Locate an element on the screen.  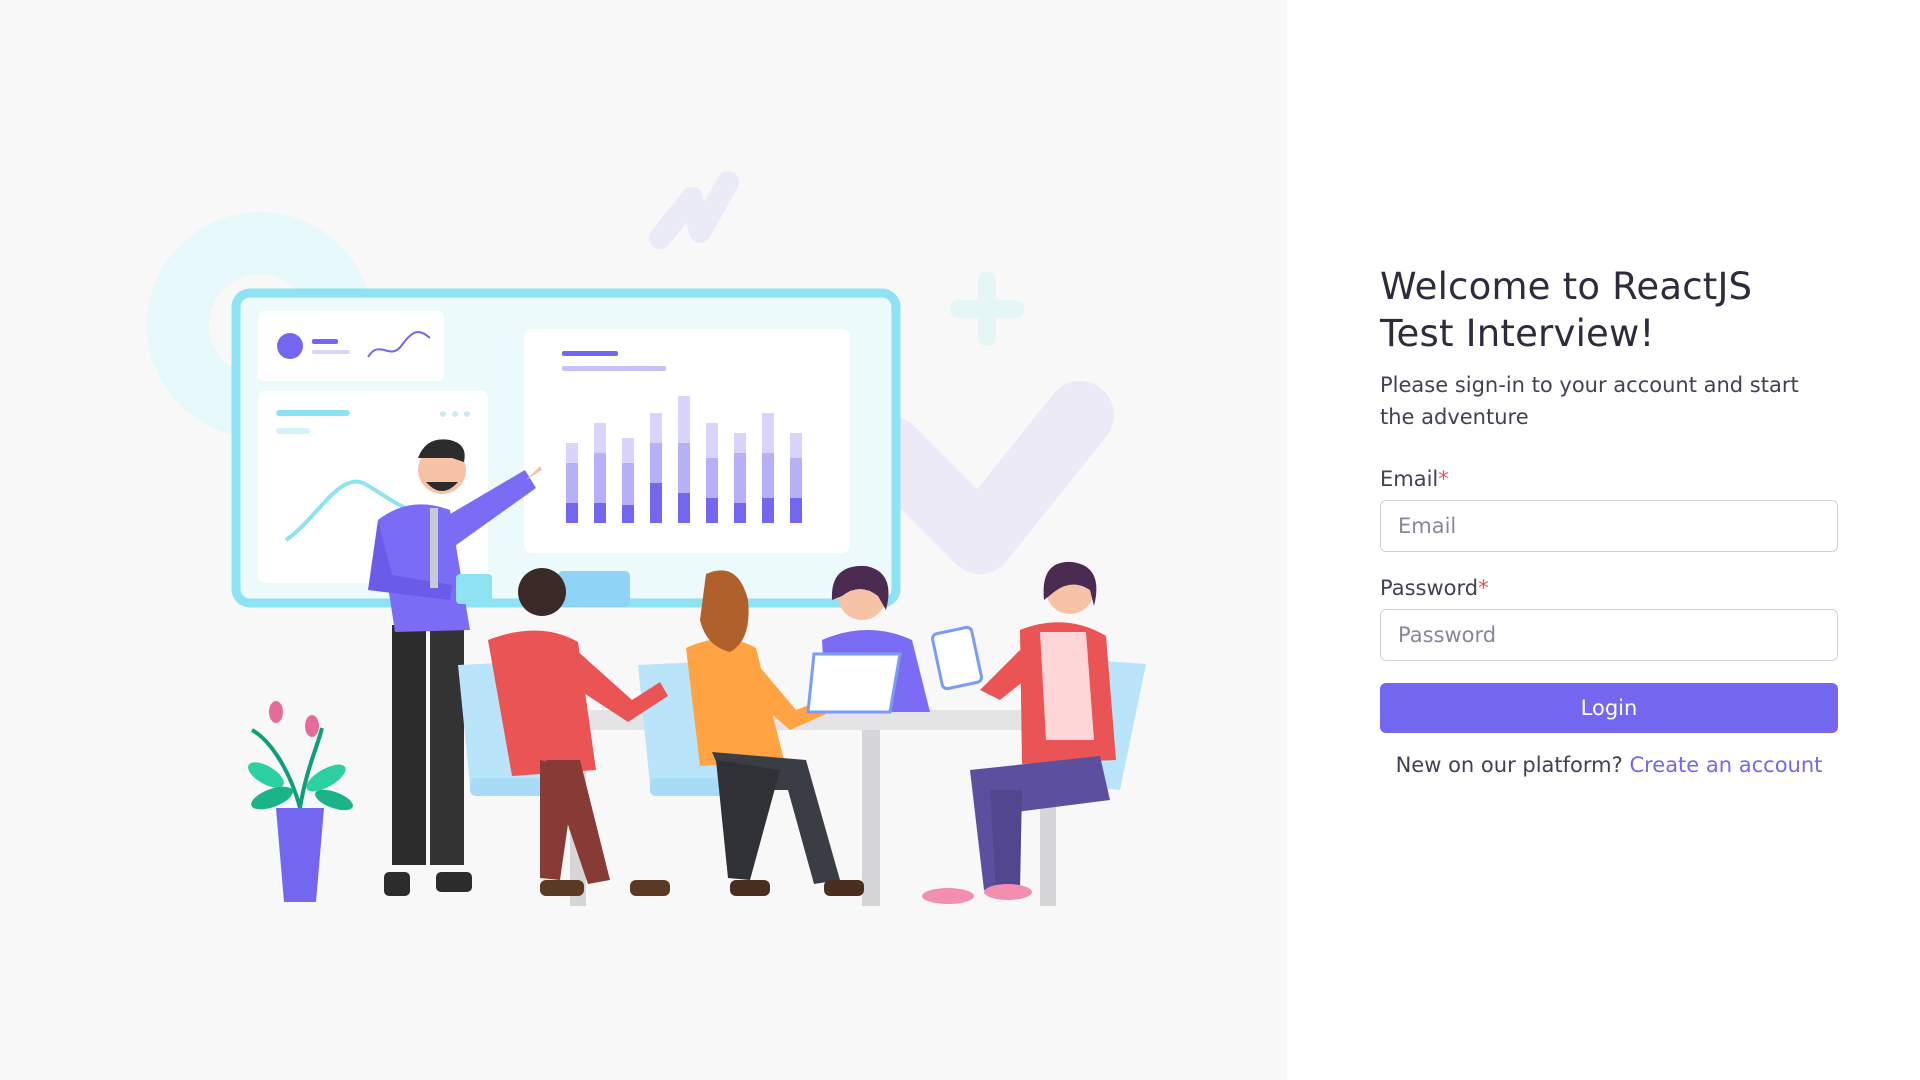
zigzag-decoration-icon is located at coordinates (694, 210).